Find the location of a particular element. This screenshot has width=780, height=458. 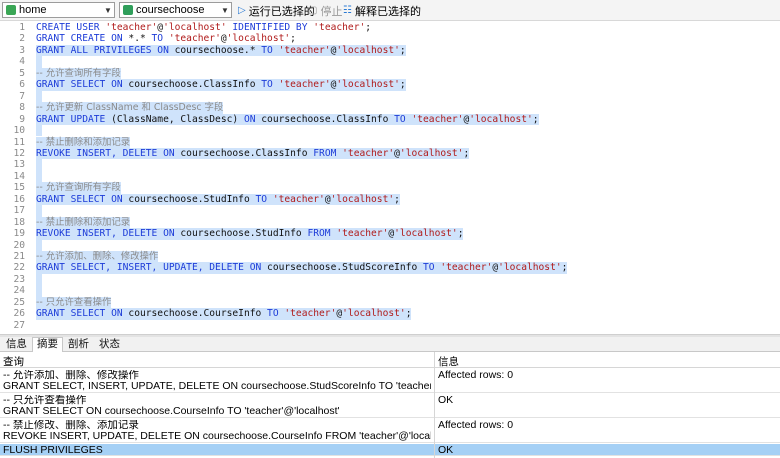

code-token: GRANT SELECT, INSERT, UPDATE, DELETE ON is located at coordinates (152, 268).